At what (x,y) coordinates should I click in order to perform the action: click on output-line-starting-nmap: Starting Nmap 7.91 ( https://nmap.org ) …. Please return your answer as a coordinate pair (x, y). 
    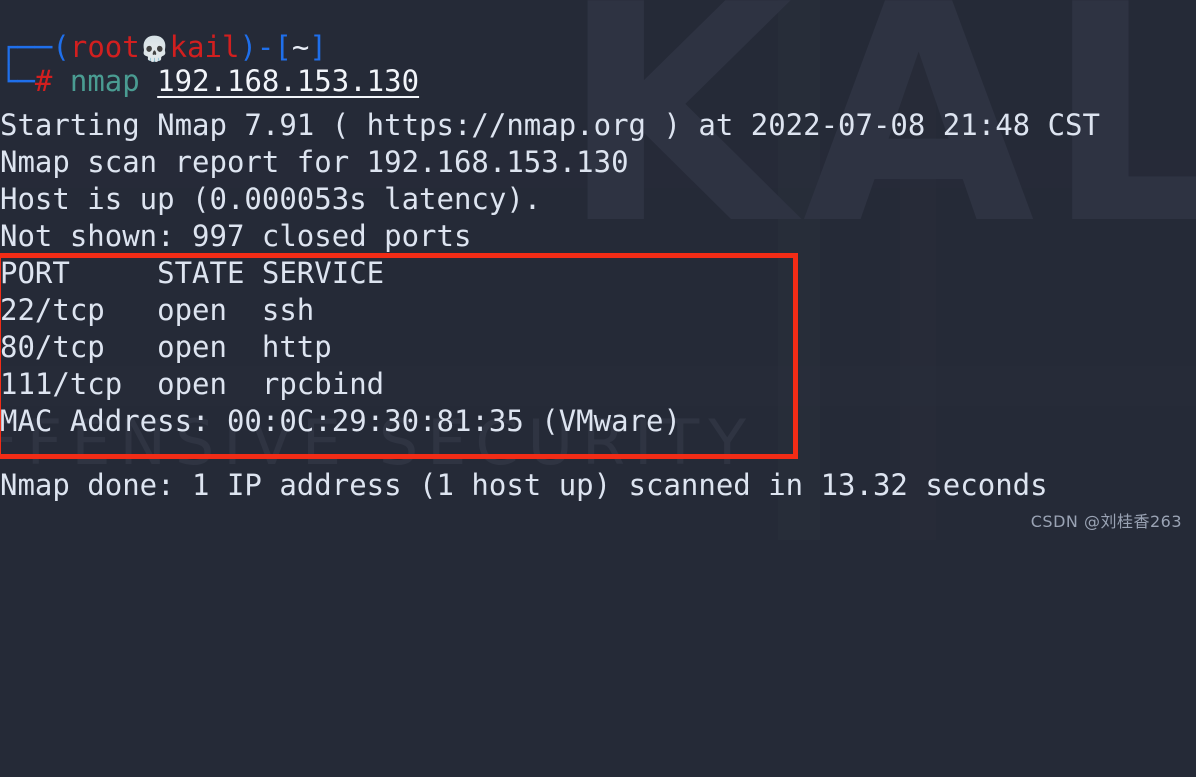
    Looking at the image, I should click on (550, 125).